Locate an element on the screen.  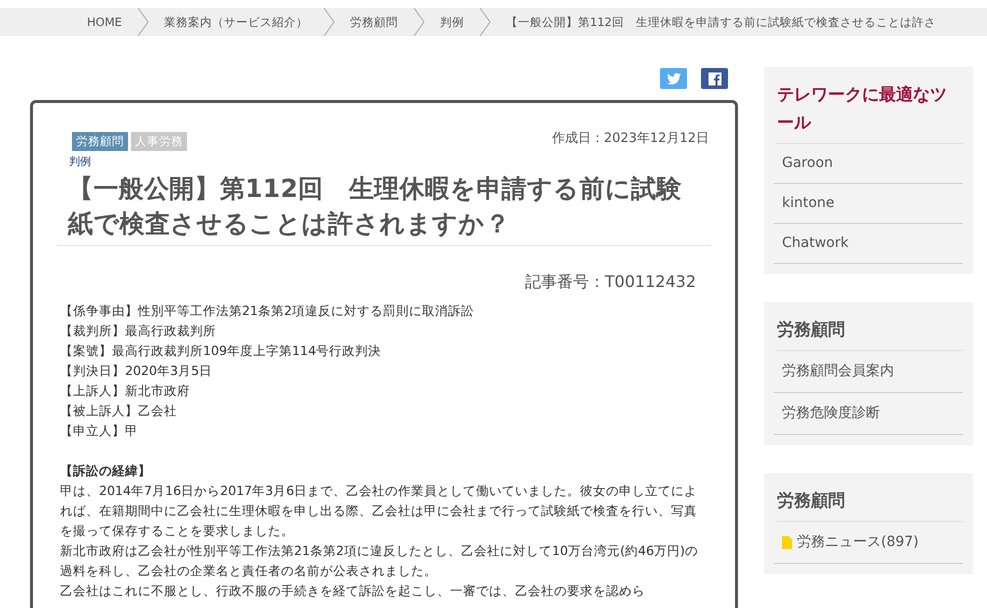
facebook-share-button is located at coordinates (714, 78).